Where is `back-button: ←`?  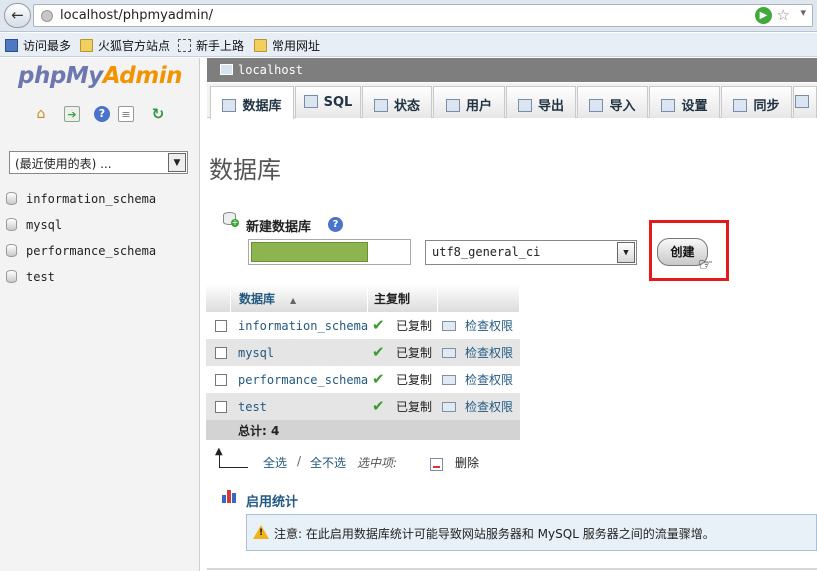
back-button: ← is located at coordinates (17, 15).